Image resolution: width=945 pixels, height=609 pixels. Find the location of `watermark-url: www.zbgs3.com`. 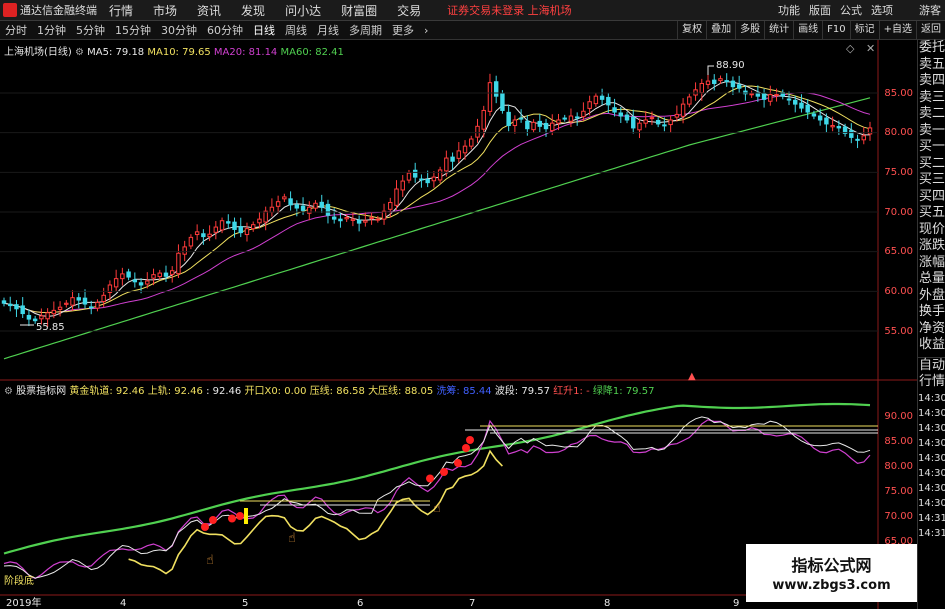

watermark-url: www.zbgs3.com is located at coordinates (831, 585).